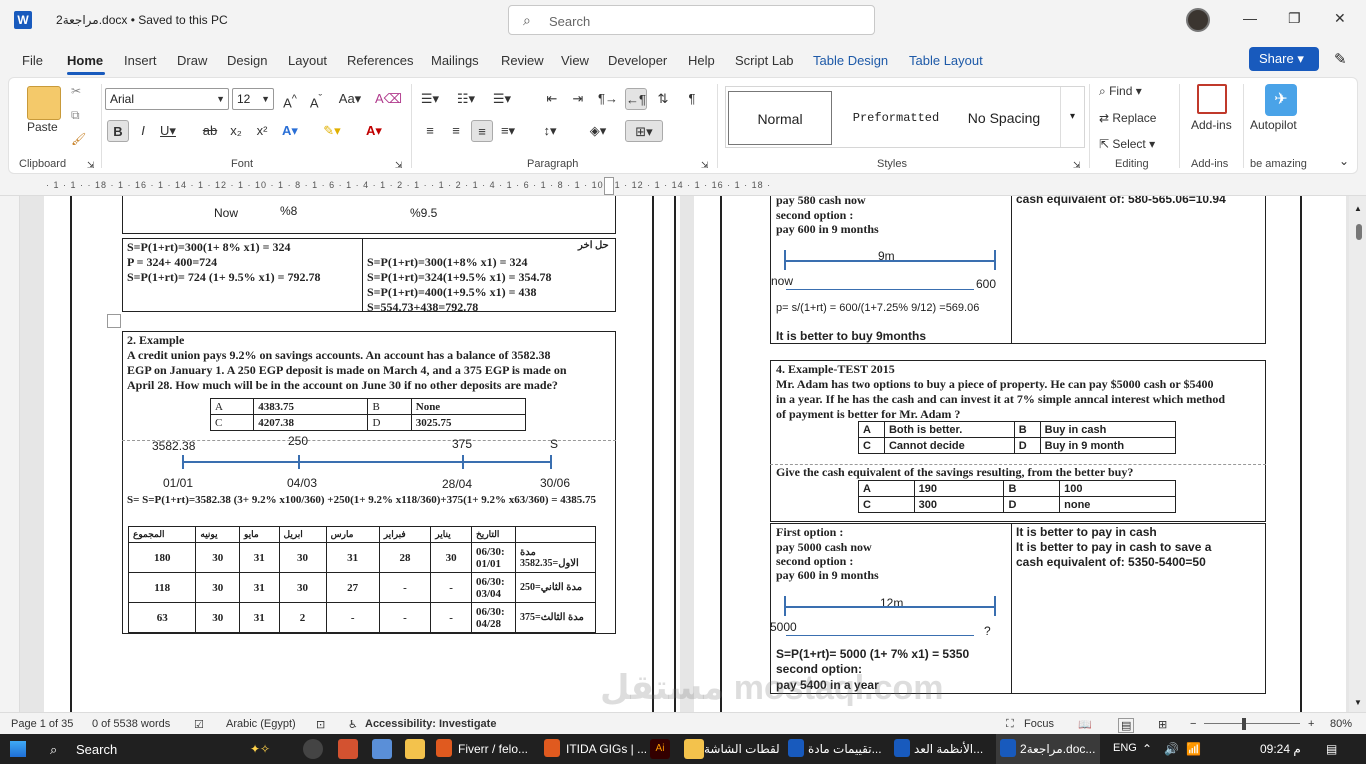 This screenshot has height=764, width=1366. I want to click on proofing-icon: ☑, so click(199, 724).